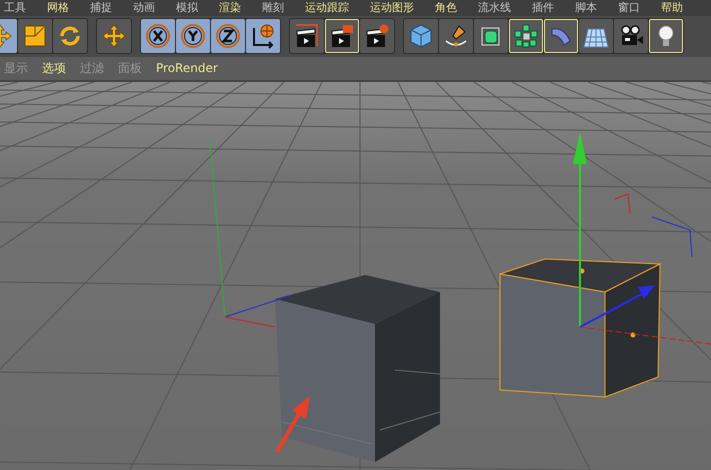 The image size is (711, 470). I want to click on pen-nib-icon, so click(456, 36).